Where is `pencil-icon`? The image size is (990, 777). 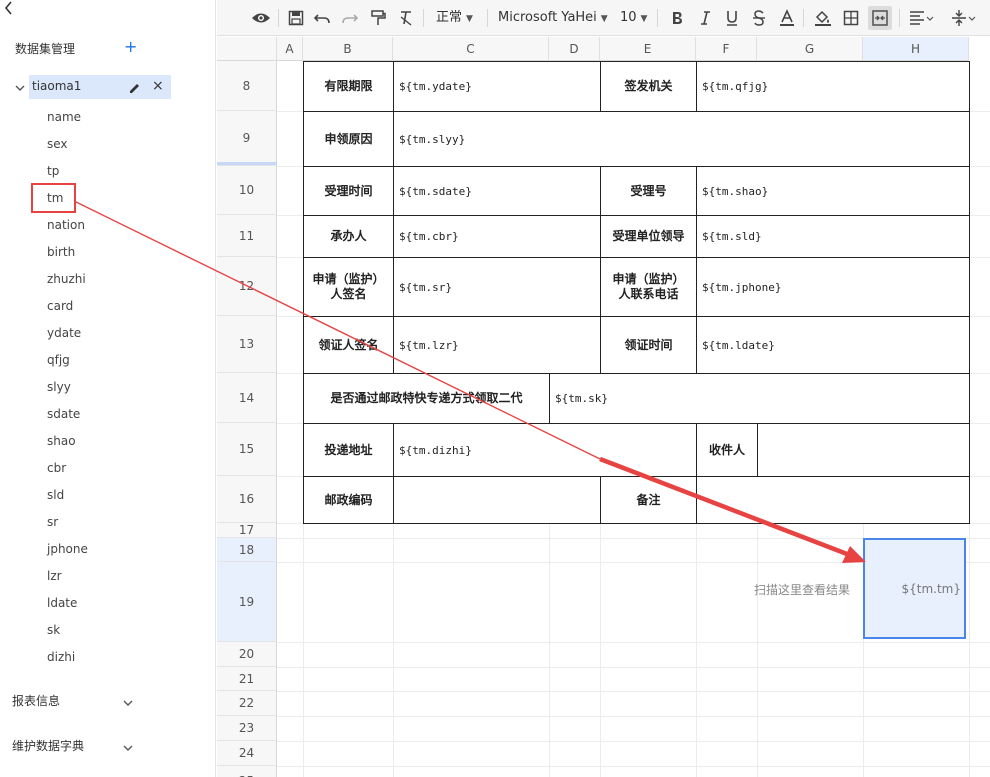 pencil-icon is located at coordinates (134, 86).